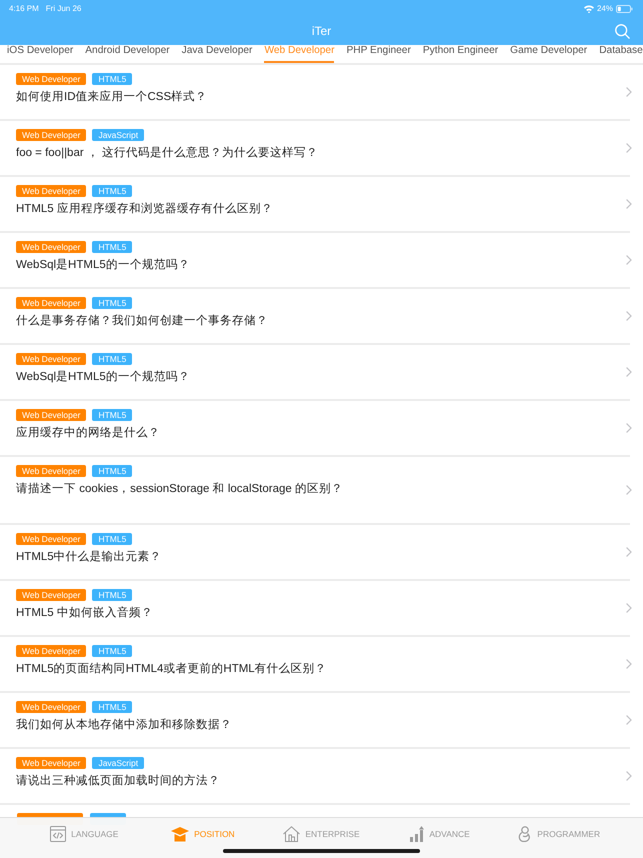 The width and height of the screenshot is (643, 858). Describe the element at coordinates (378, 54) in the screenshot. I see `category-tab: PHP Engineer` at that location.